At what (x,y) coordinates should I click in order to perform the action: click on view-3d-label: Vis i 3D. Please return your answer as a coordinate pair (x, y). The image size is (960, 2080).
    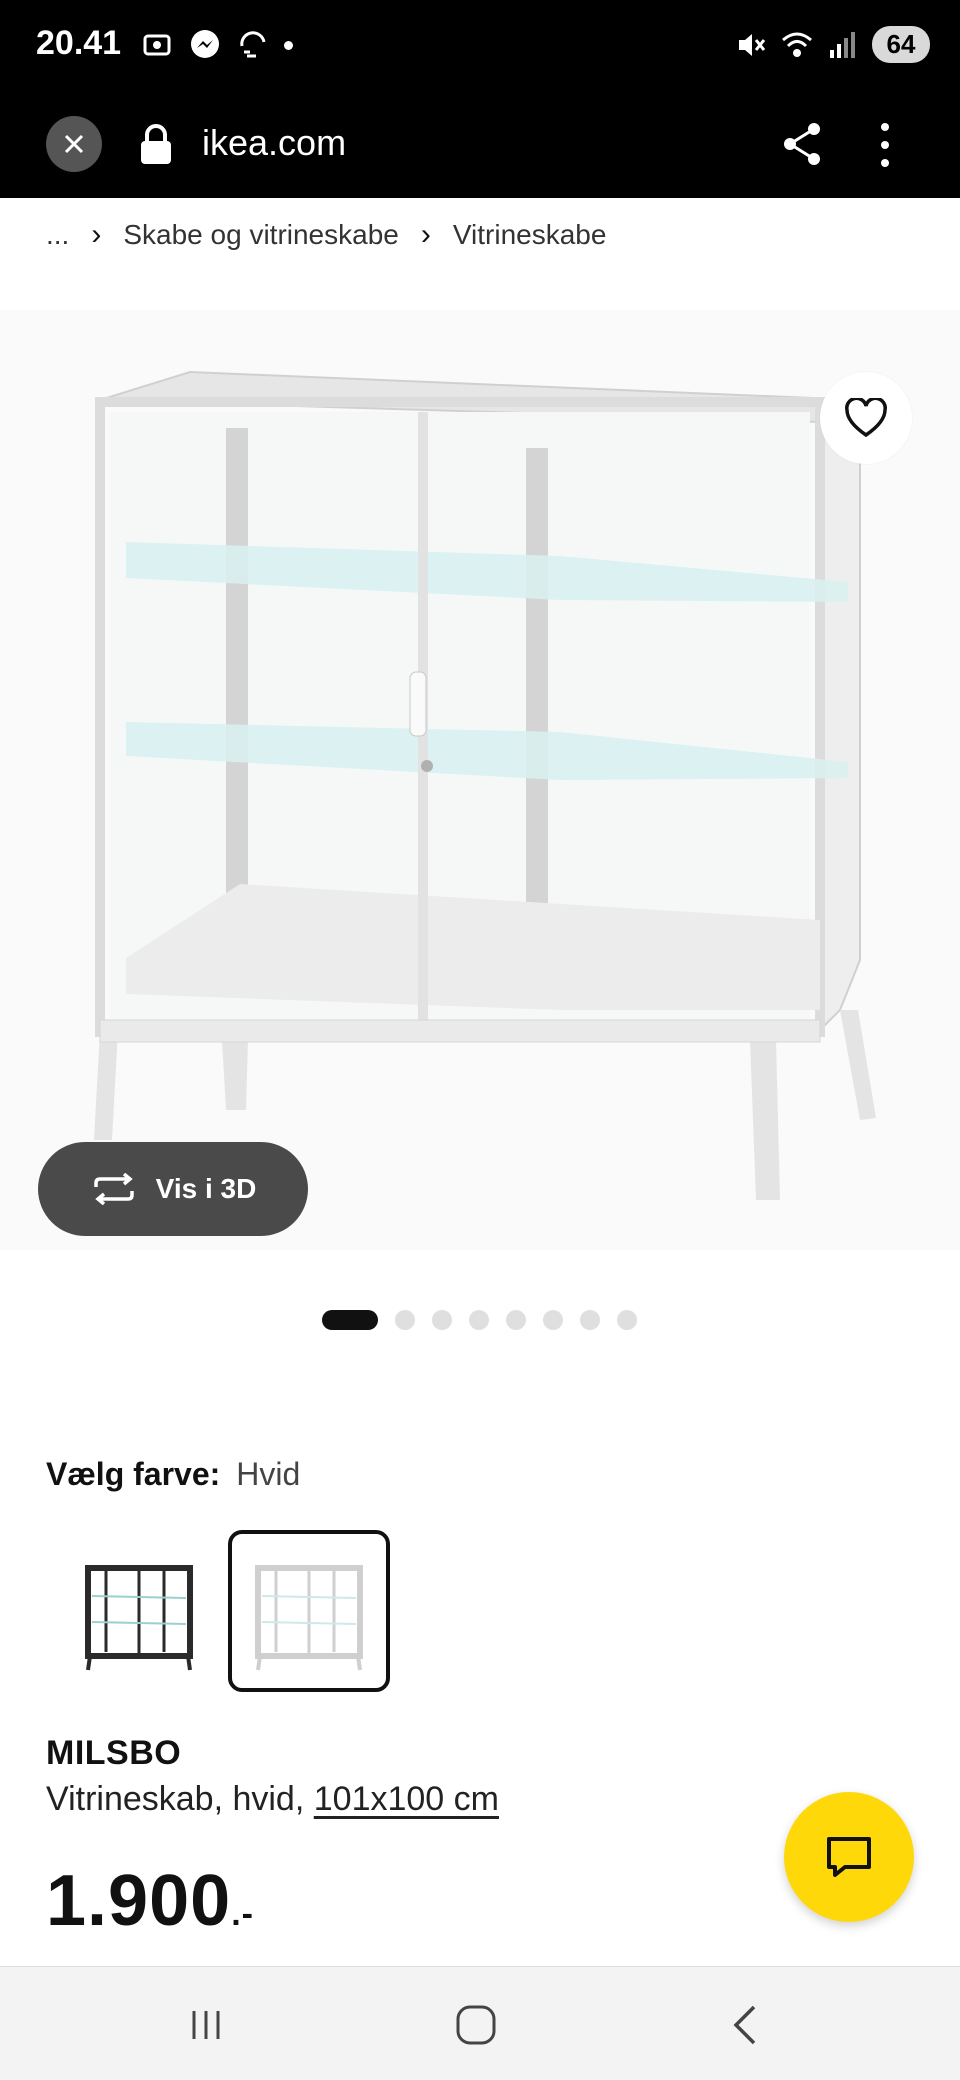
    Looking at the image, I should click on (206, 1188).